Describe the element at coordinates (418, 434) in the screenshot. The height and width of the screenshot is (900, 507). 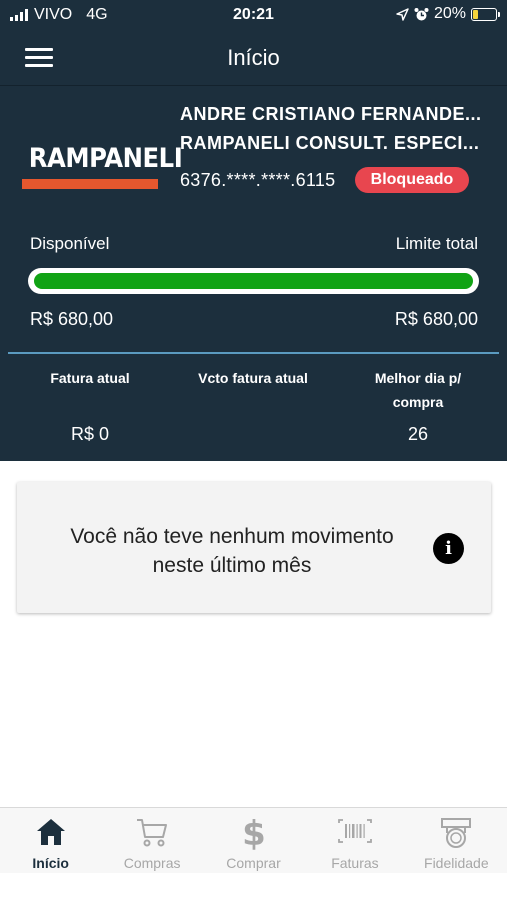
I see `best-day-value: 26` at that location.